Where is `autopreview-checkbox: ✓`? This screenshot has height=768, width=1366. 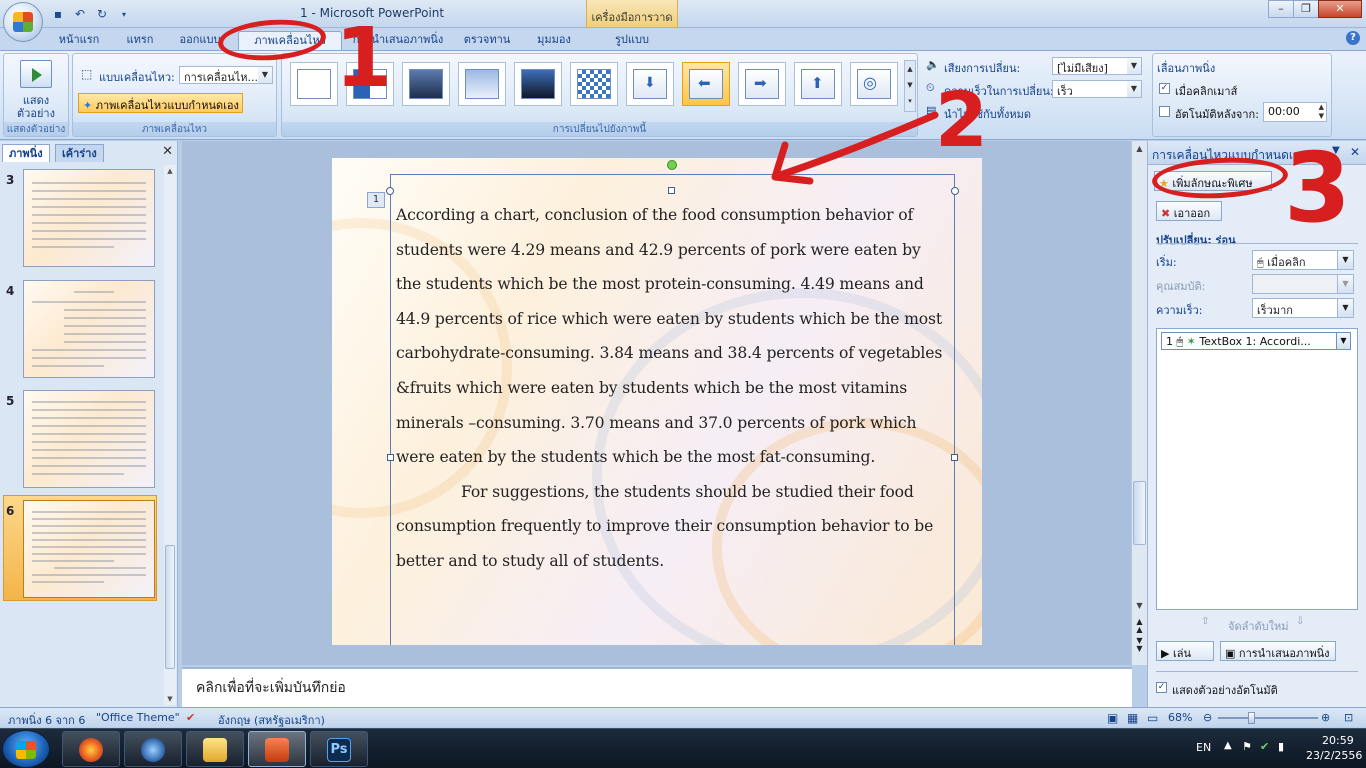 autopreview-checkbox: ✓ is located at coordinates (1161, 687).